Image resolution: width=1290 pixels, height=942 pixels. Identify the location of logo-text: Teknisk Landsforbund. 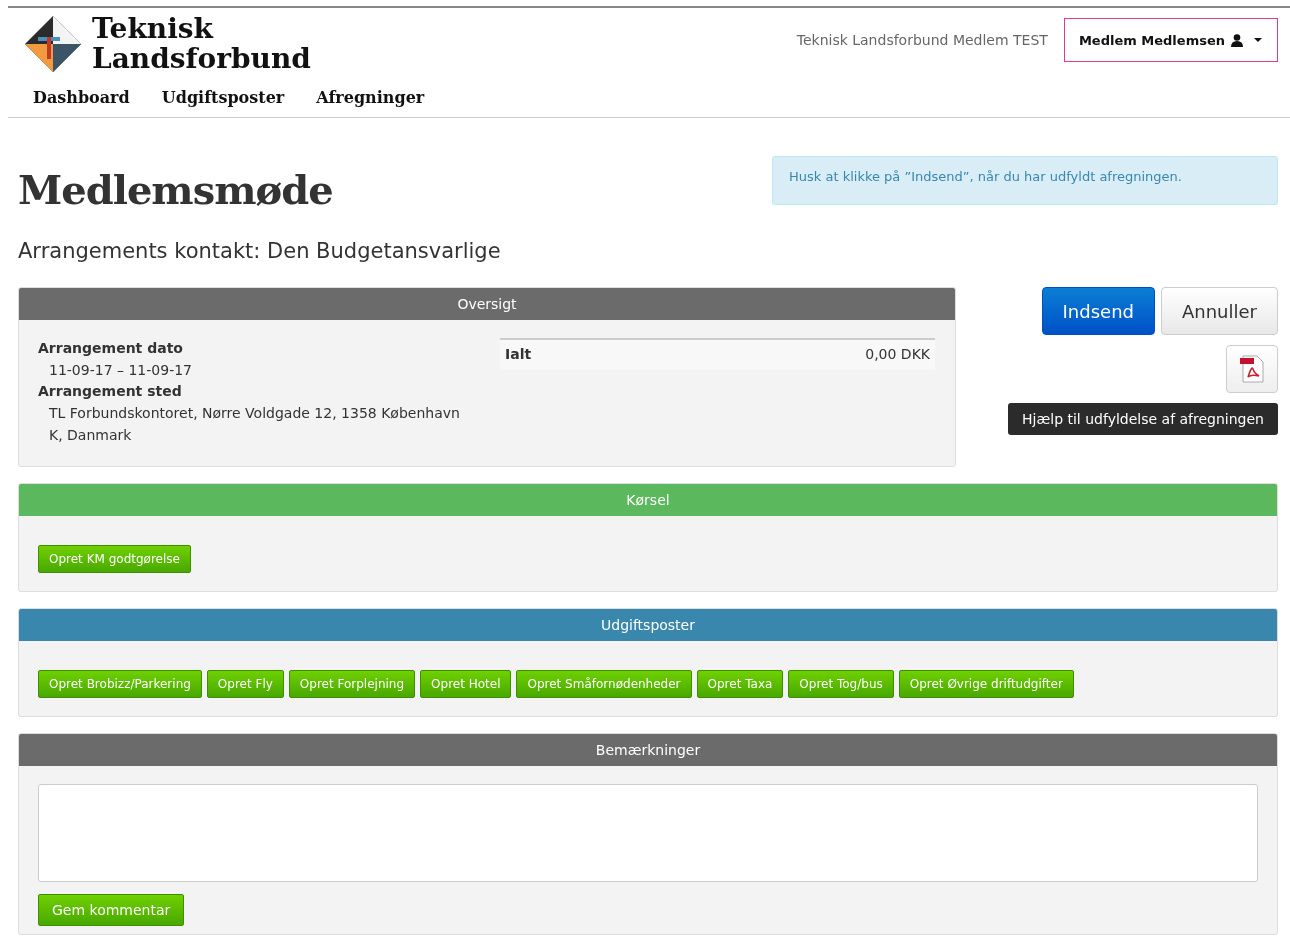
(201, 44).